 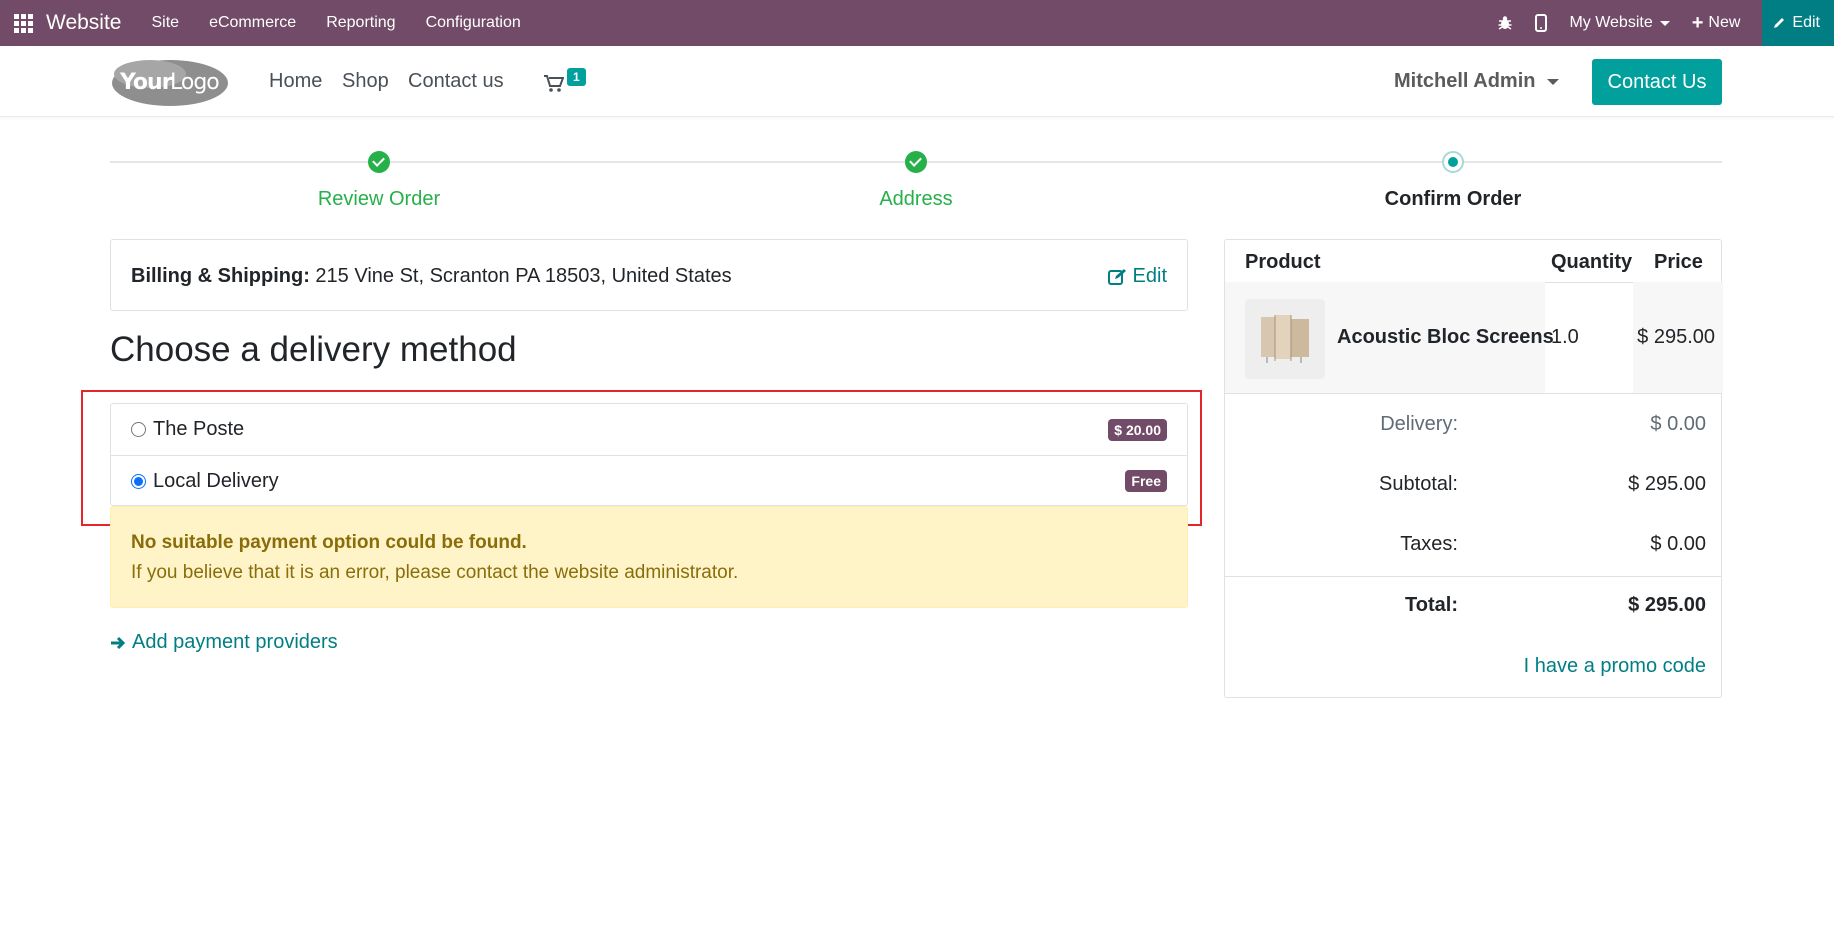 What do you see at coordinates (379, 199) in the screenshot?
I see `step-review-order: Review Order` at bounding box center [379, 199].